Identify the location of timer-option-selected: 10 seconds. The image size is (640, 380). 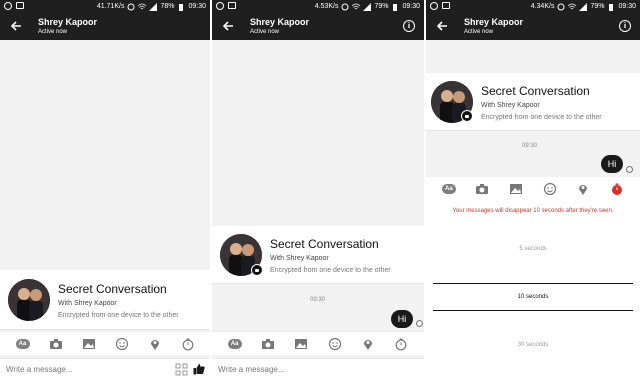
(533, 297).